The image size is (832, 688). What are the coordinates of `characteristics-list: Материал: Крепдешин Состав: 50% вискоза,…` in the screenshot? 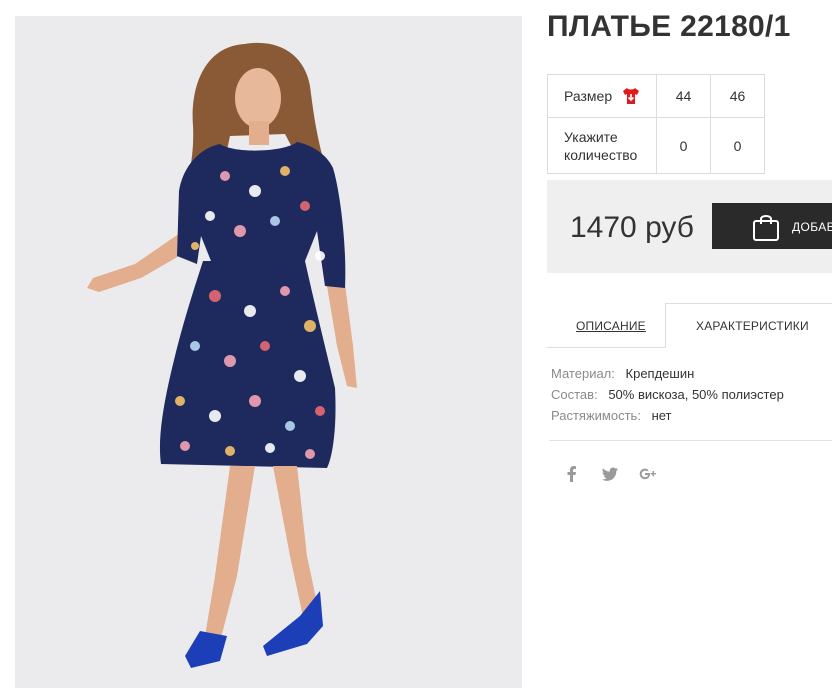 It's located at (667, 397).